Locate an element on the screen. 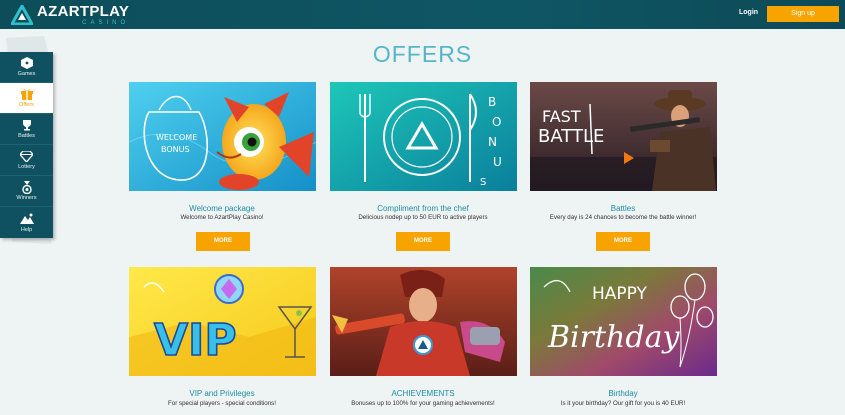 Image resolution: width=845 pixels, height=415 pixels. svg-text: WELCOME is located at coordinates (176, 137).